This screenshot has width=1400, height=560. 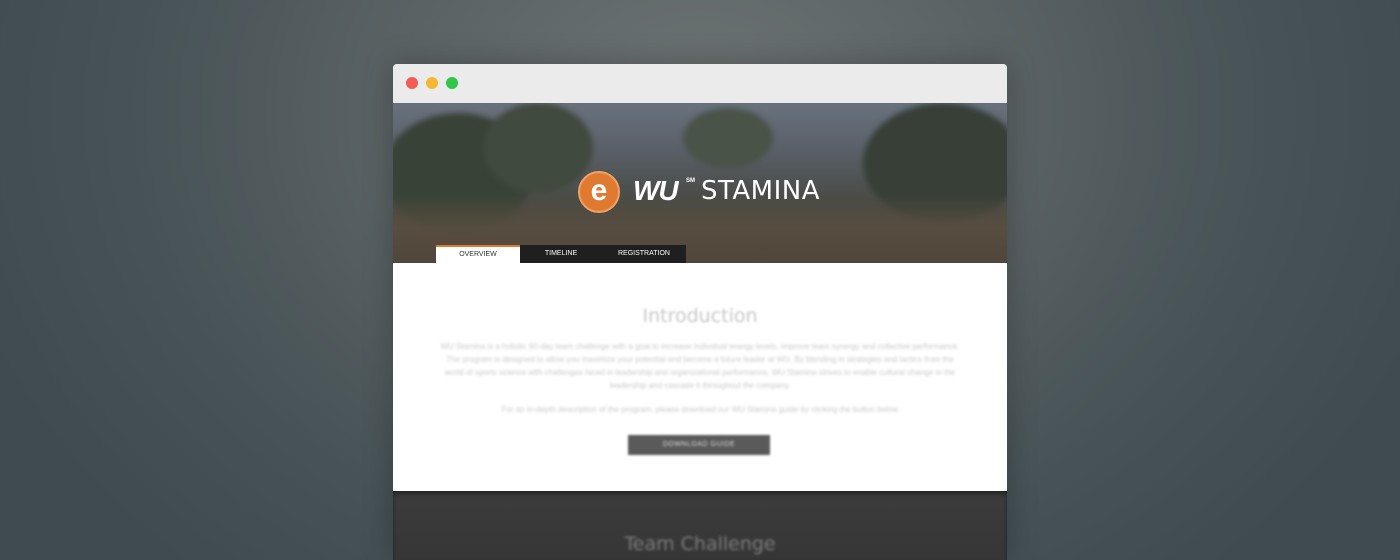 What do you see at coordinates (644, 254) in the screenshot?
I see `tab-registration: REGISTRATION` at bounding box center [644, 254].